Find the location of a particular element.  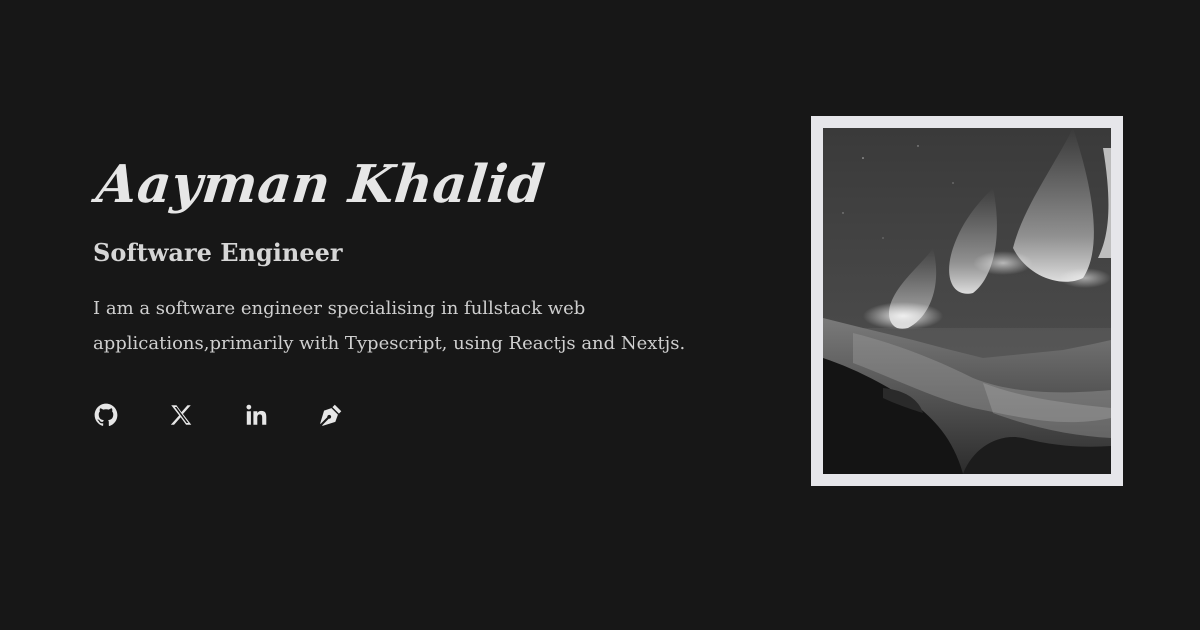

x-icon is located at coordinates (181, 415).